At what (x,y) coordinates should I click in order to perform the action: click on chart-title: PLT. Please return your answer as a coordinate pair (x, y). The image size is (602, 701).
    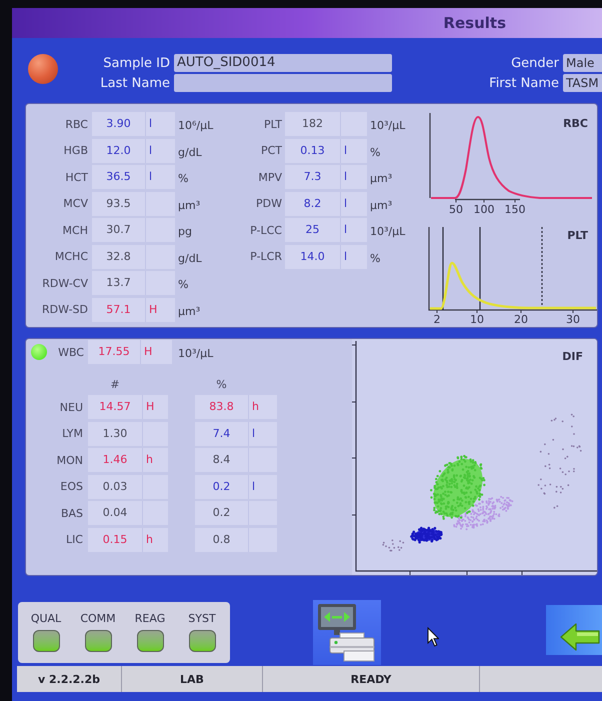
    Looking at the image, I should click on (577, 235).